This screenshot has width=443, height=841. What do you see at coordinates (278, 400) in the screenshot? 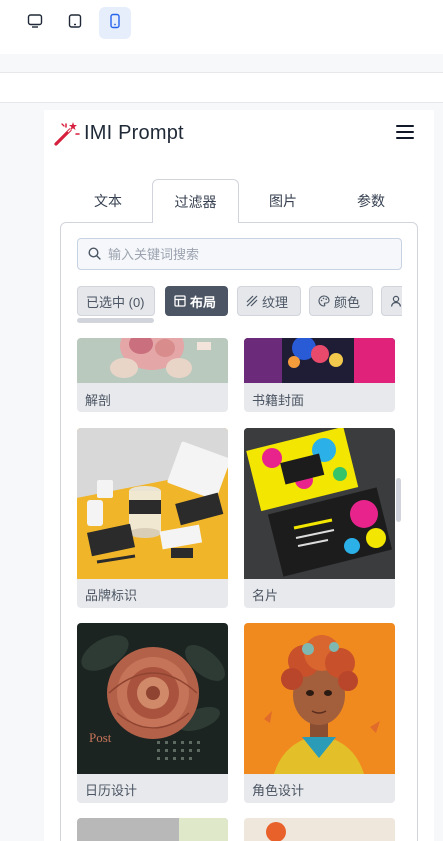
I see `card-label: 书籍封面` at bounding box center [278, 400].